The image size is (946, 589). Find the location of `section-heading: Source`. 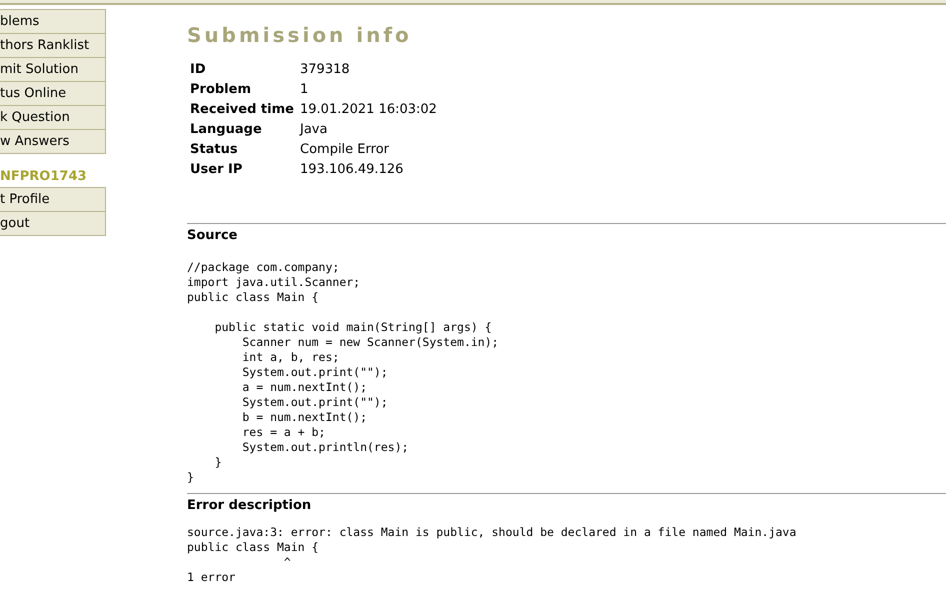

section-heading: Source is located at coordinates (212, 236).